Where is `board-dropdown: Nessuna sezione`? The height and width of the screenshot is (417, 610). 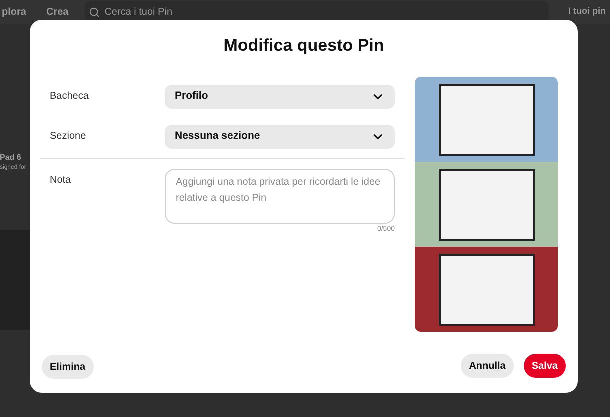
board-dropdown: Nessuna sezione is located at coordinates (280, 137).